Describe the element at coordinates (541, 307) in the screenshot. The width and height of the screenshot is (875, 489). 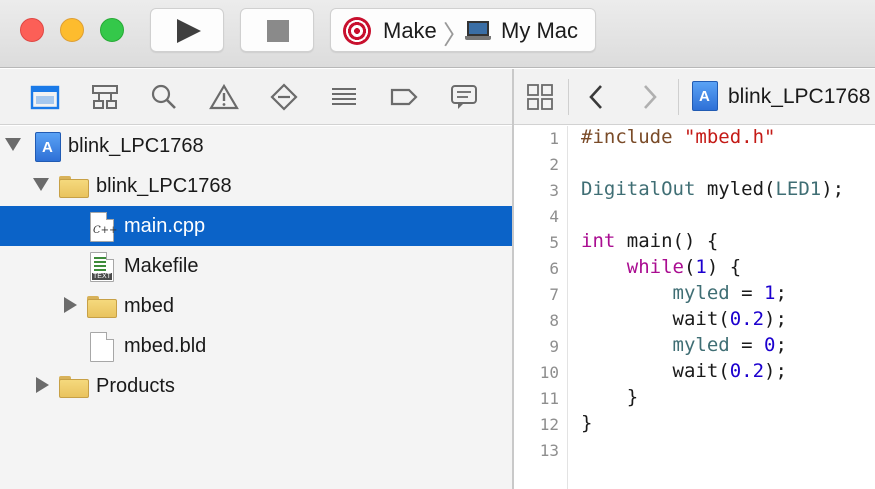
I see `line-number-gutter: 1 2 3 4 5 6 7 8 9 10 11 12 13` at that location.